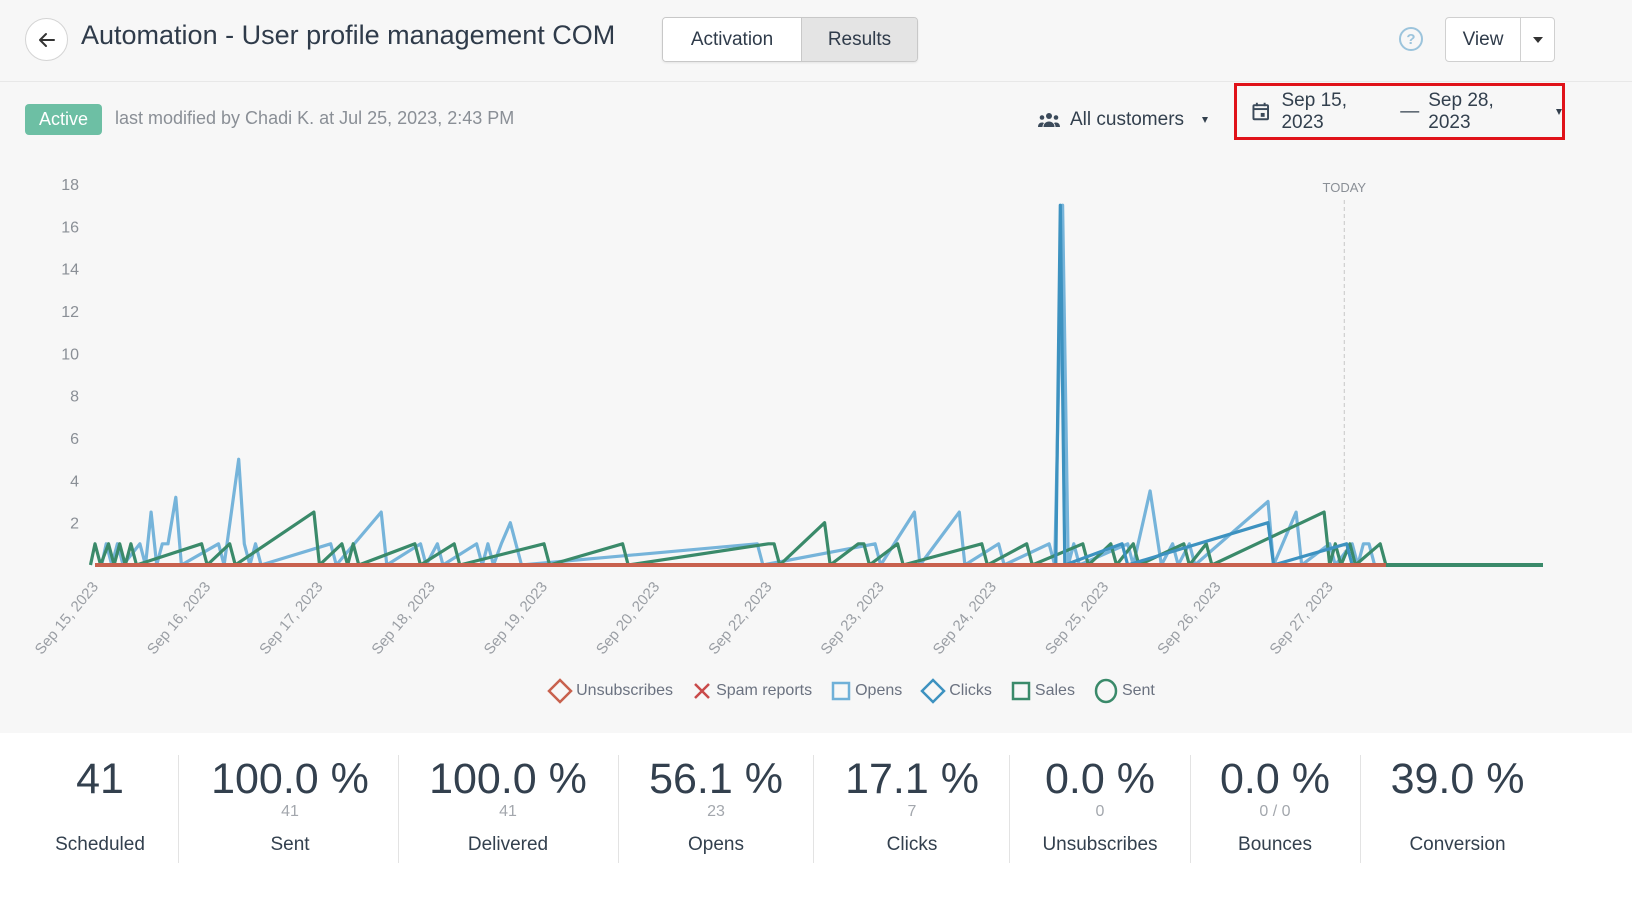 This screenshot has height=903, width=1632. Describe the element at coordinates (1138, 690) in the screenshot. I see `legend-label: Sent` at that location.